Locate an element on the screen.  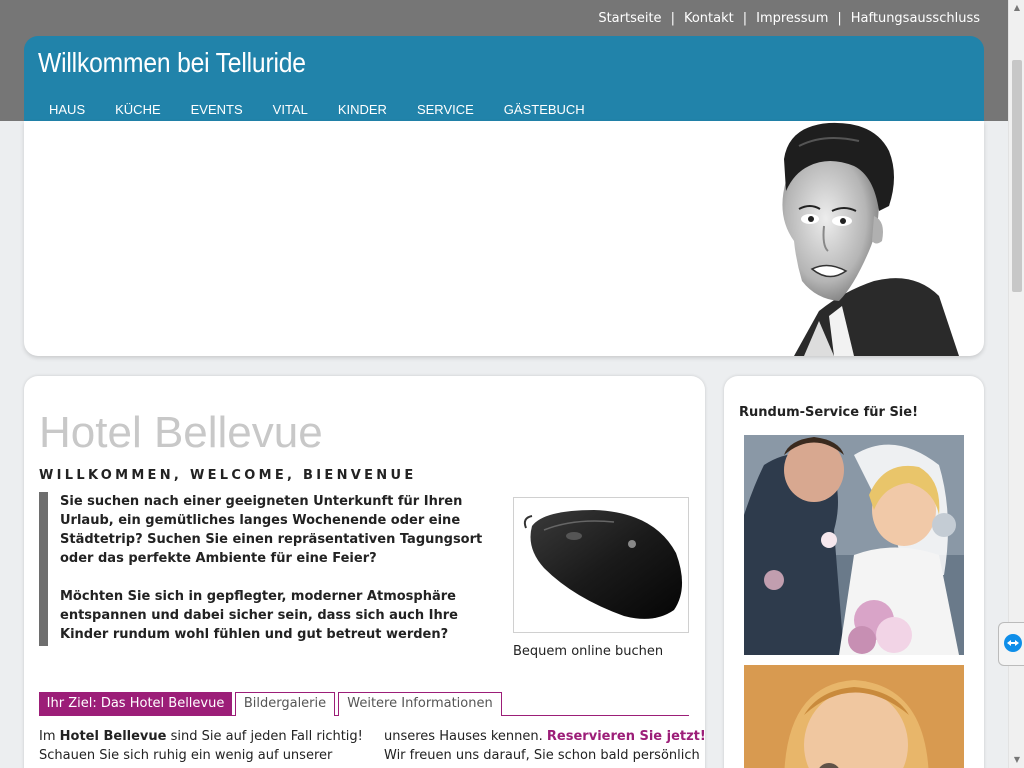
hero-man-image is located at coordinates (870, 239).